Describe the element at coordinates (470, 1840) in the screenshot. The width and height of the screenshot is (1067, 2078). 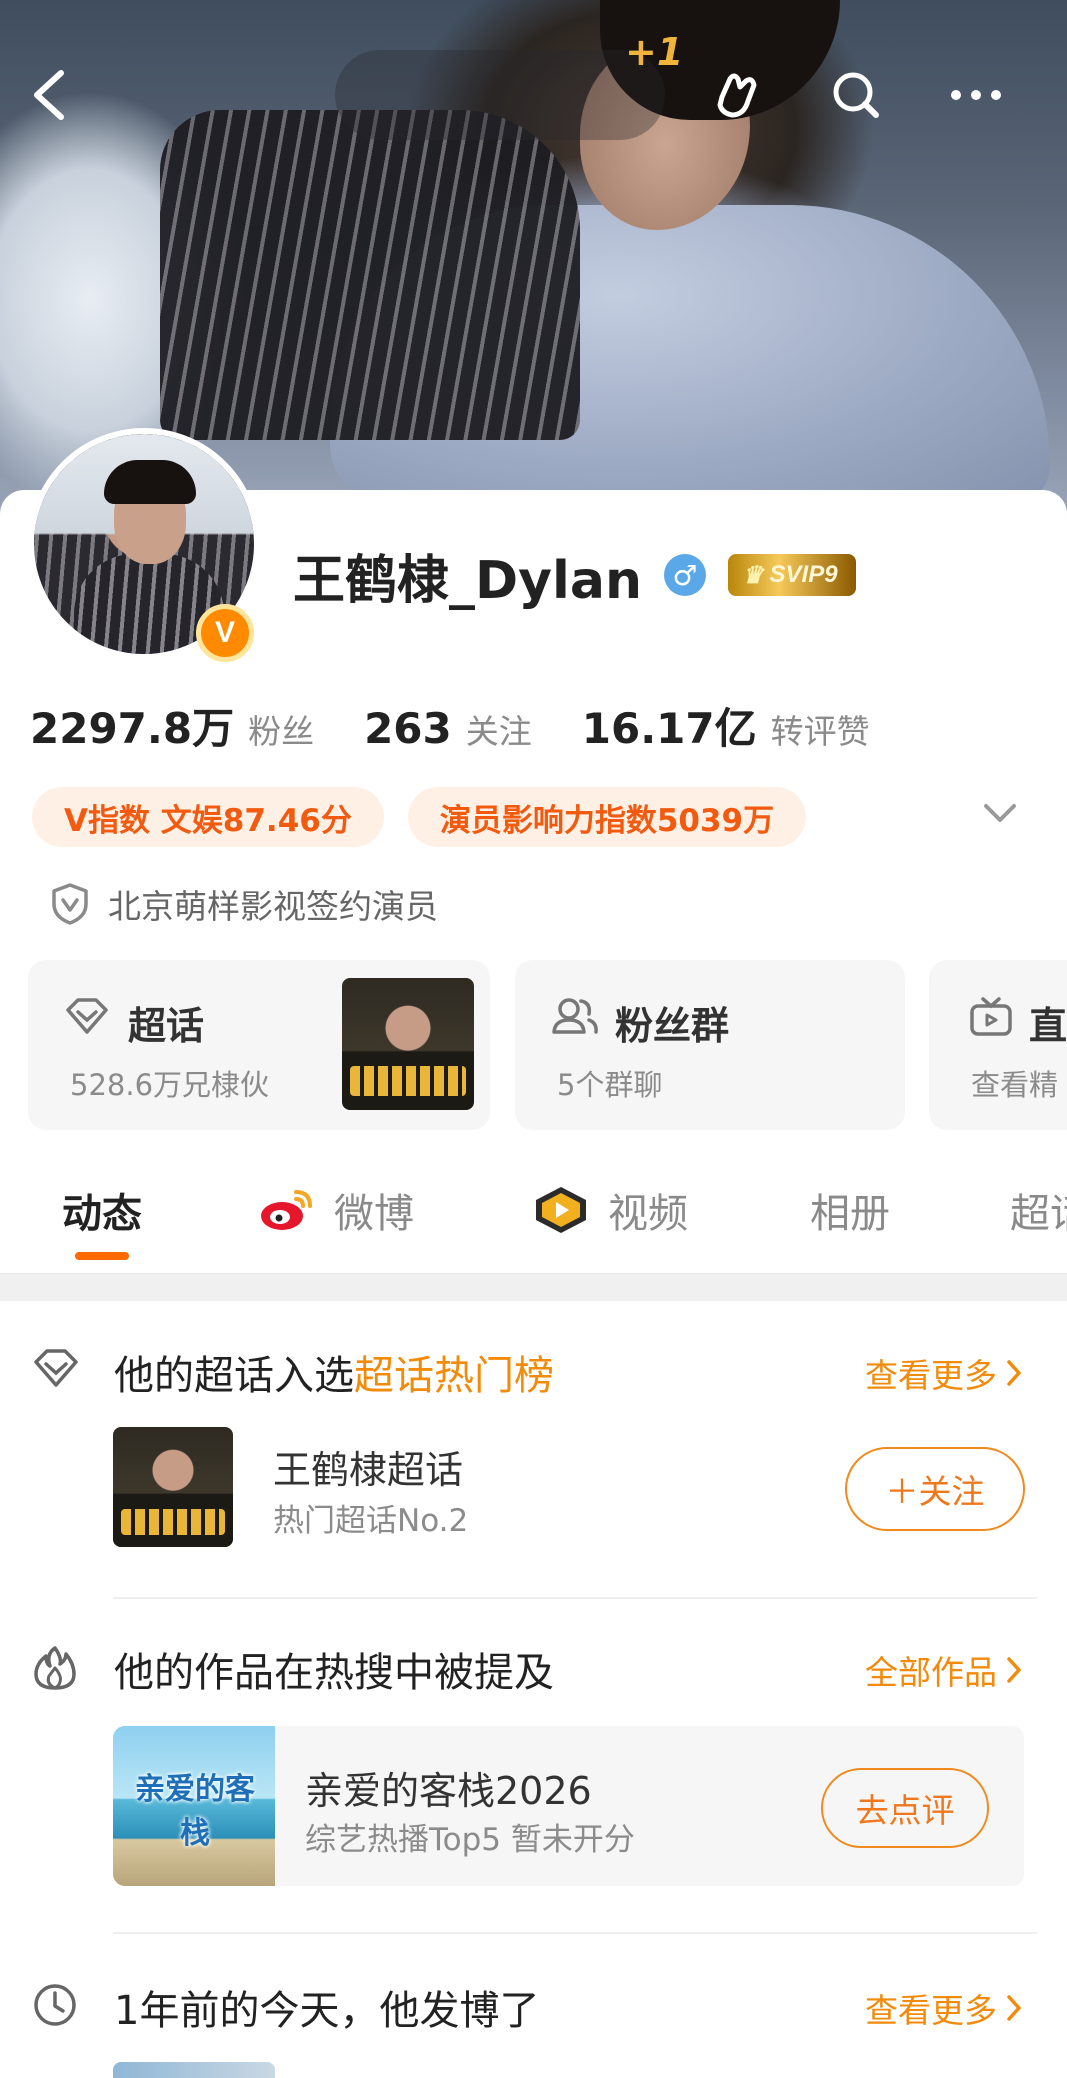
I see `show-subtitle: 综艺热播Top5 暂未开分` at that location.